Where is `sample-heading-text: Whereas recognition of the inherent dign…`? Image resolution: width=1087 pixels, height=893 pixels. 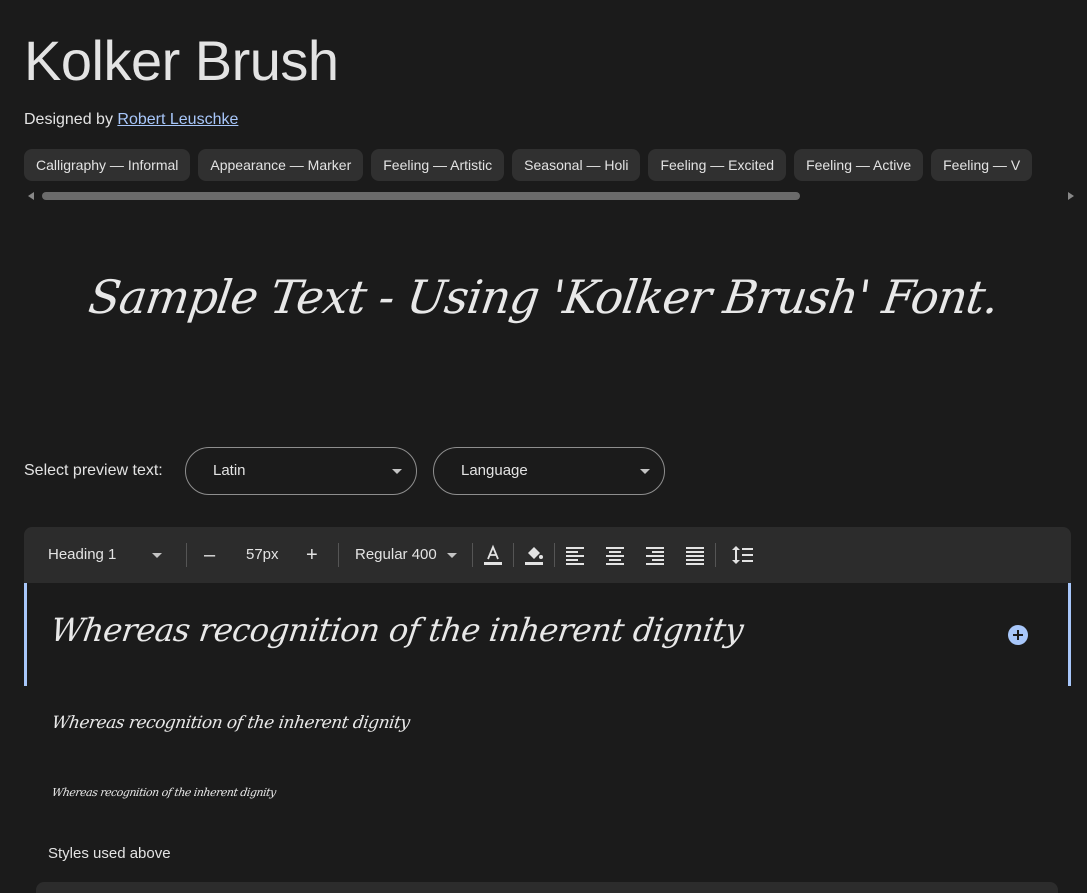
sample-heading-text: Whereas recognition of the inherent dign… is located at coordinates (396, 630).